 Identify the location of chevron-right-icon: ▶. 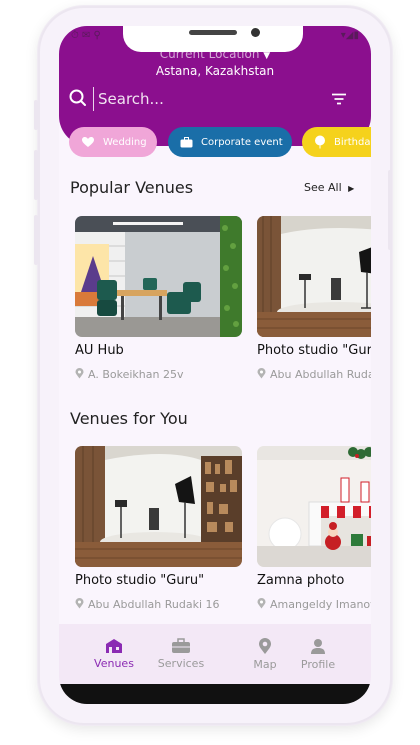
(351, 188).